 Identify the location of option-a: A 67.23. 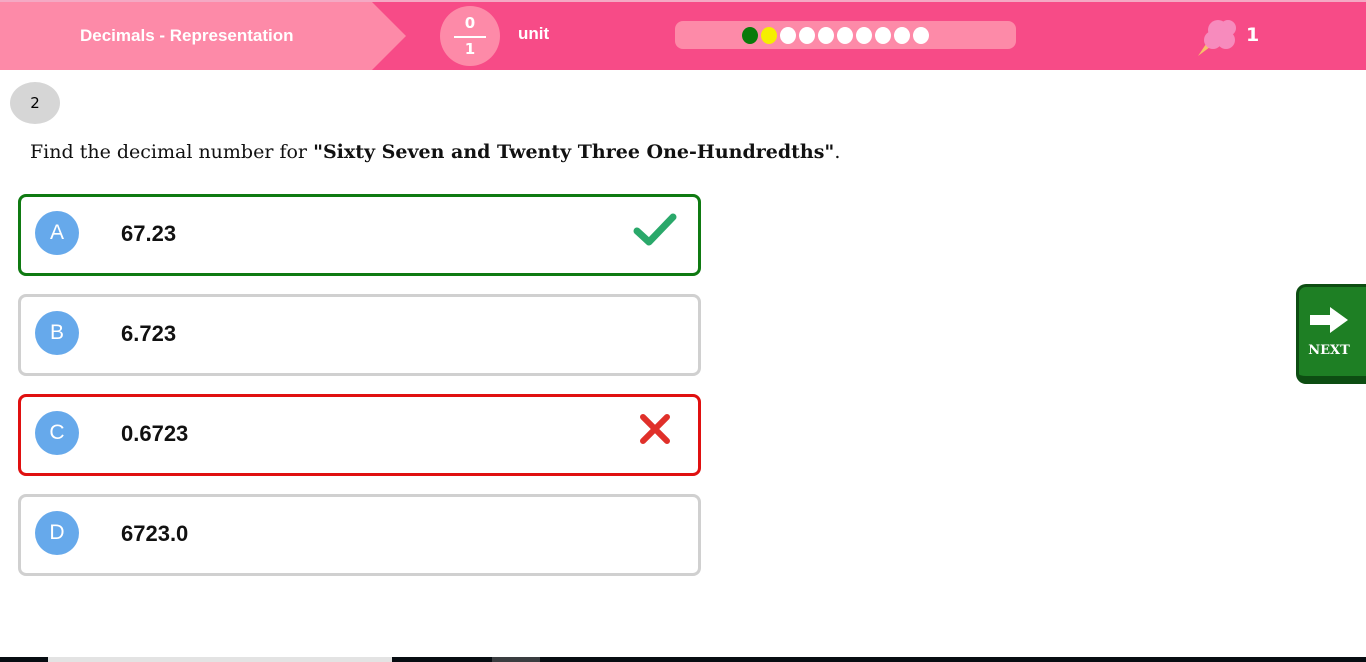
(359, 235).